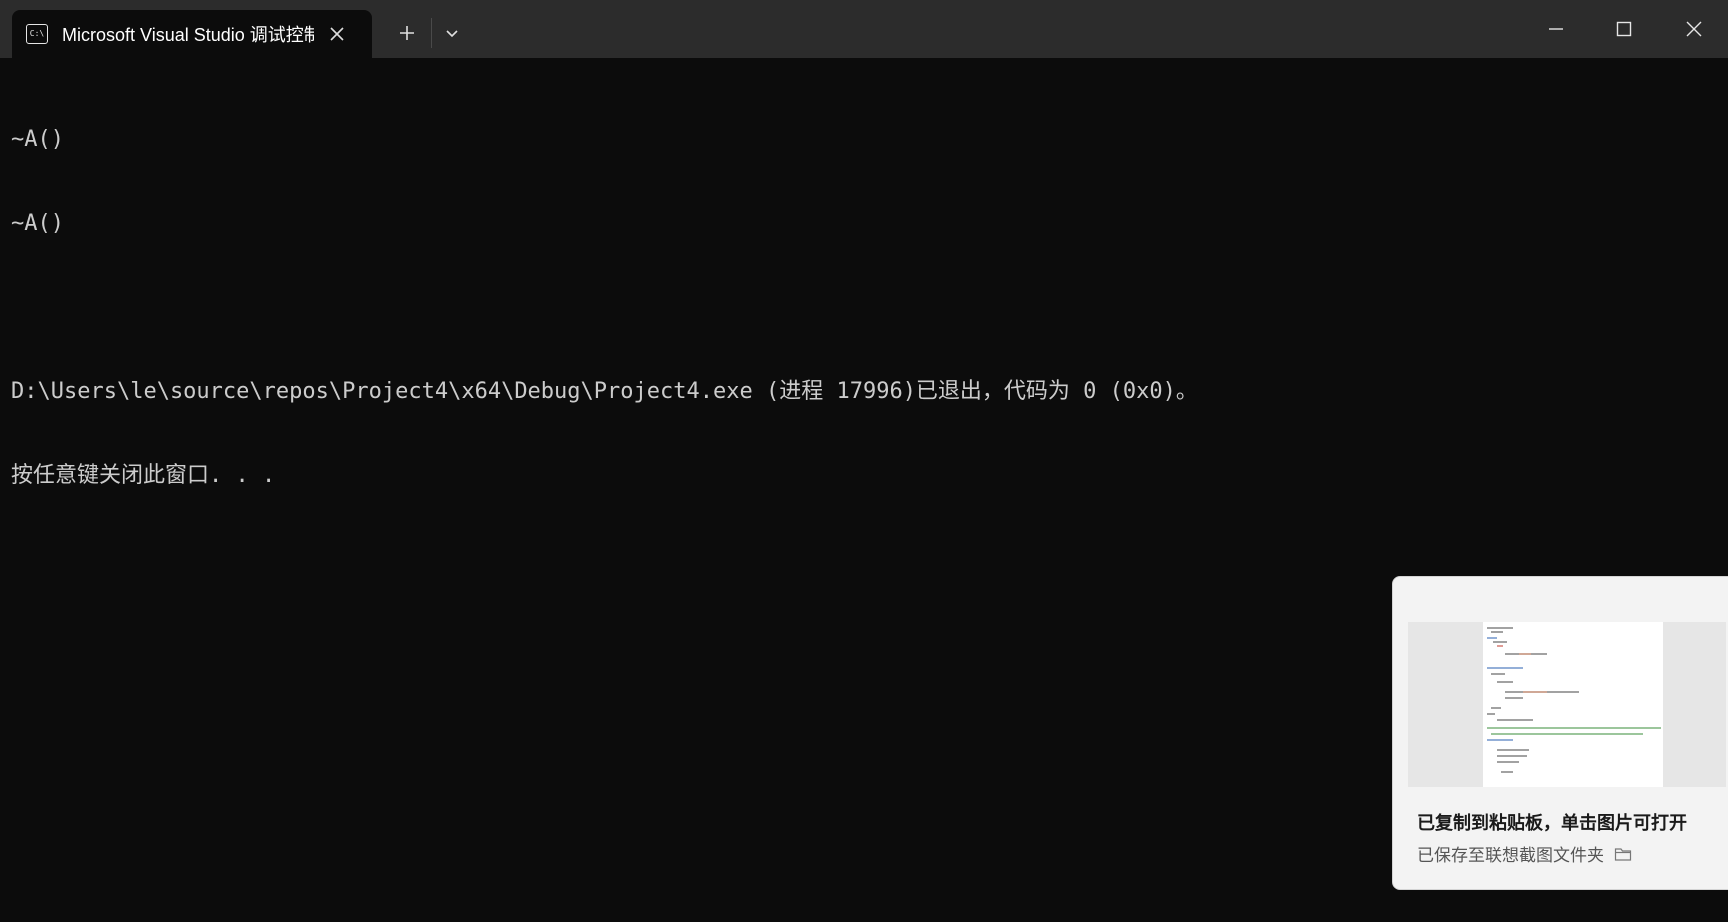 This screenshot has width=1728, height=922. I want to click on title-bar: C:\ Microsoft Visual Studio 调试控制台, so click(864, 29).